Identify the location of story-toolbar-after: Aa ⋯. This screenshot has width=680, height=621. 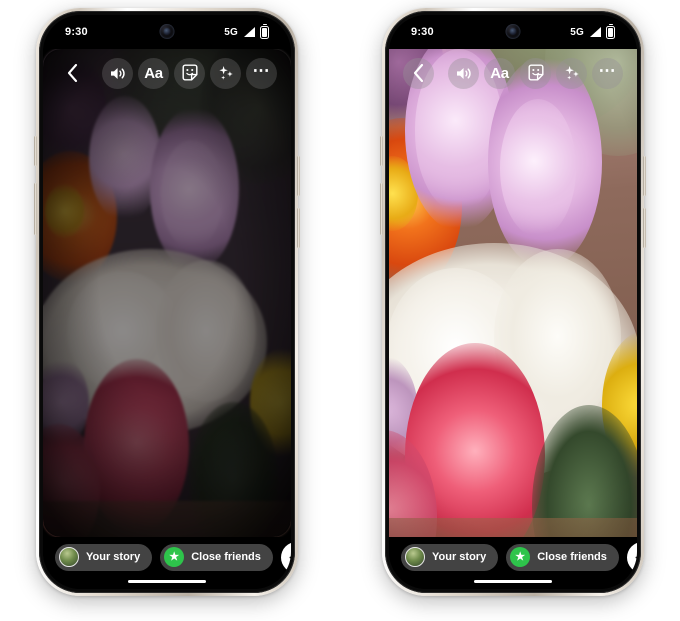
(513, 73).